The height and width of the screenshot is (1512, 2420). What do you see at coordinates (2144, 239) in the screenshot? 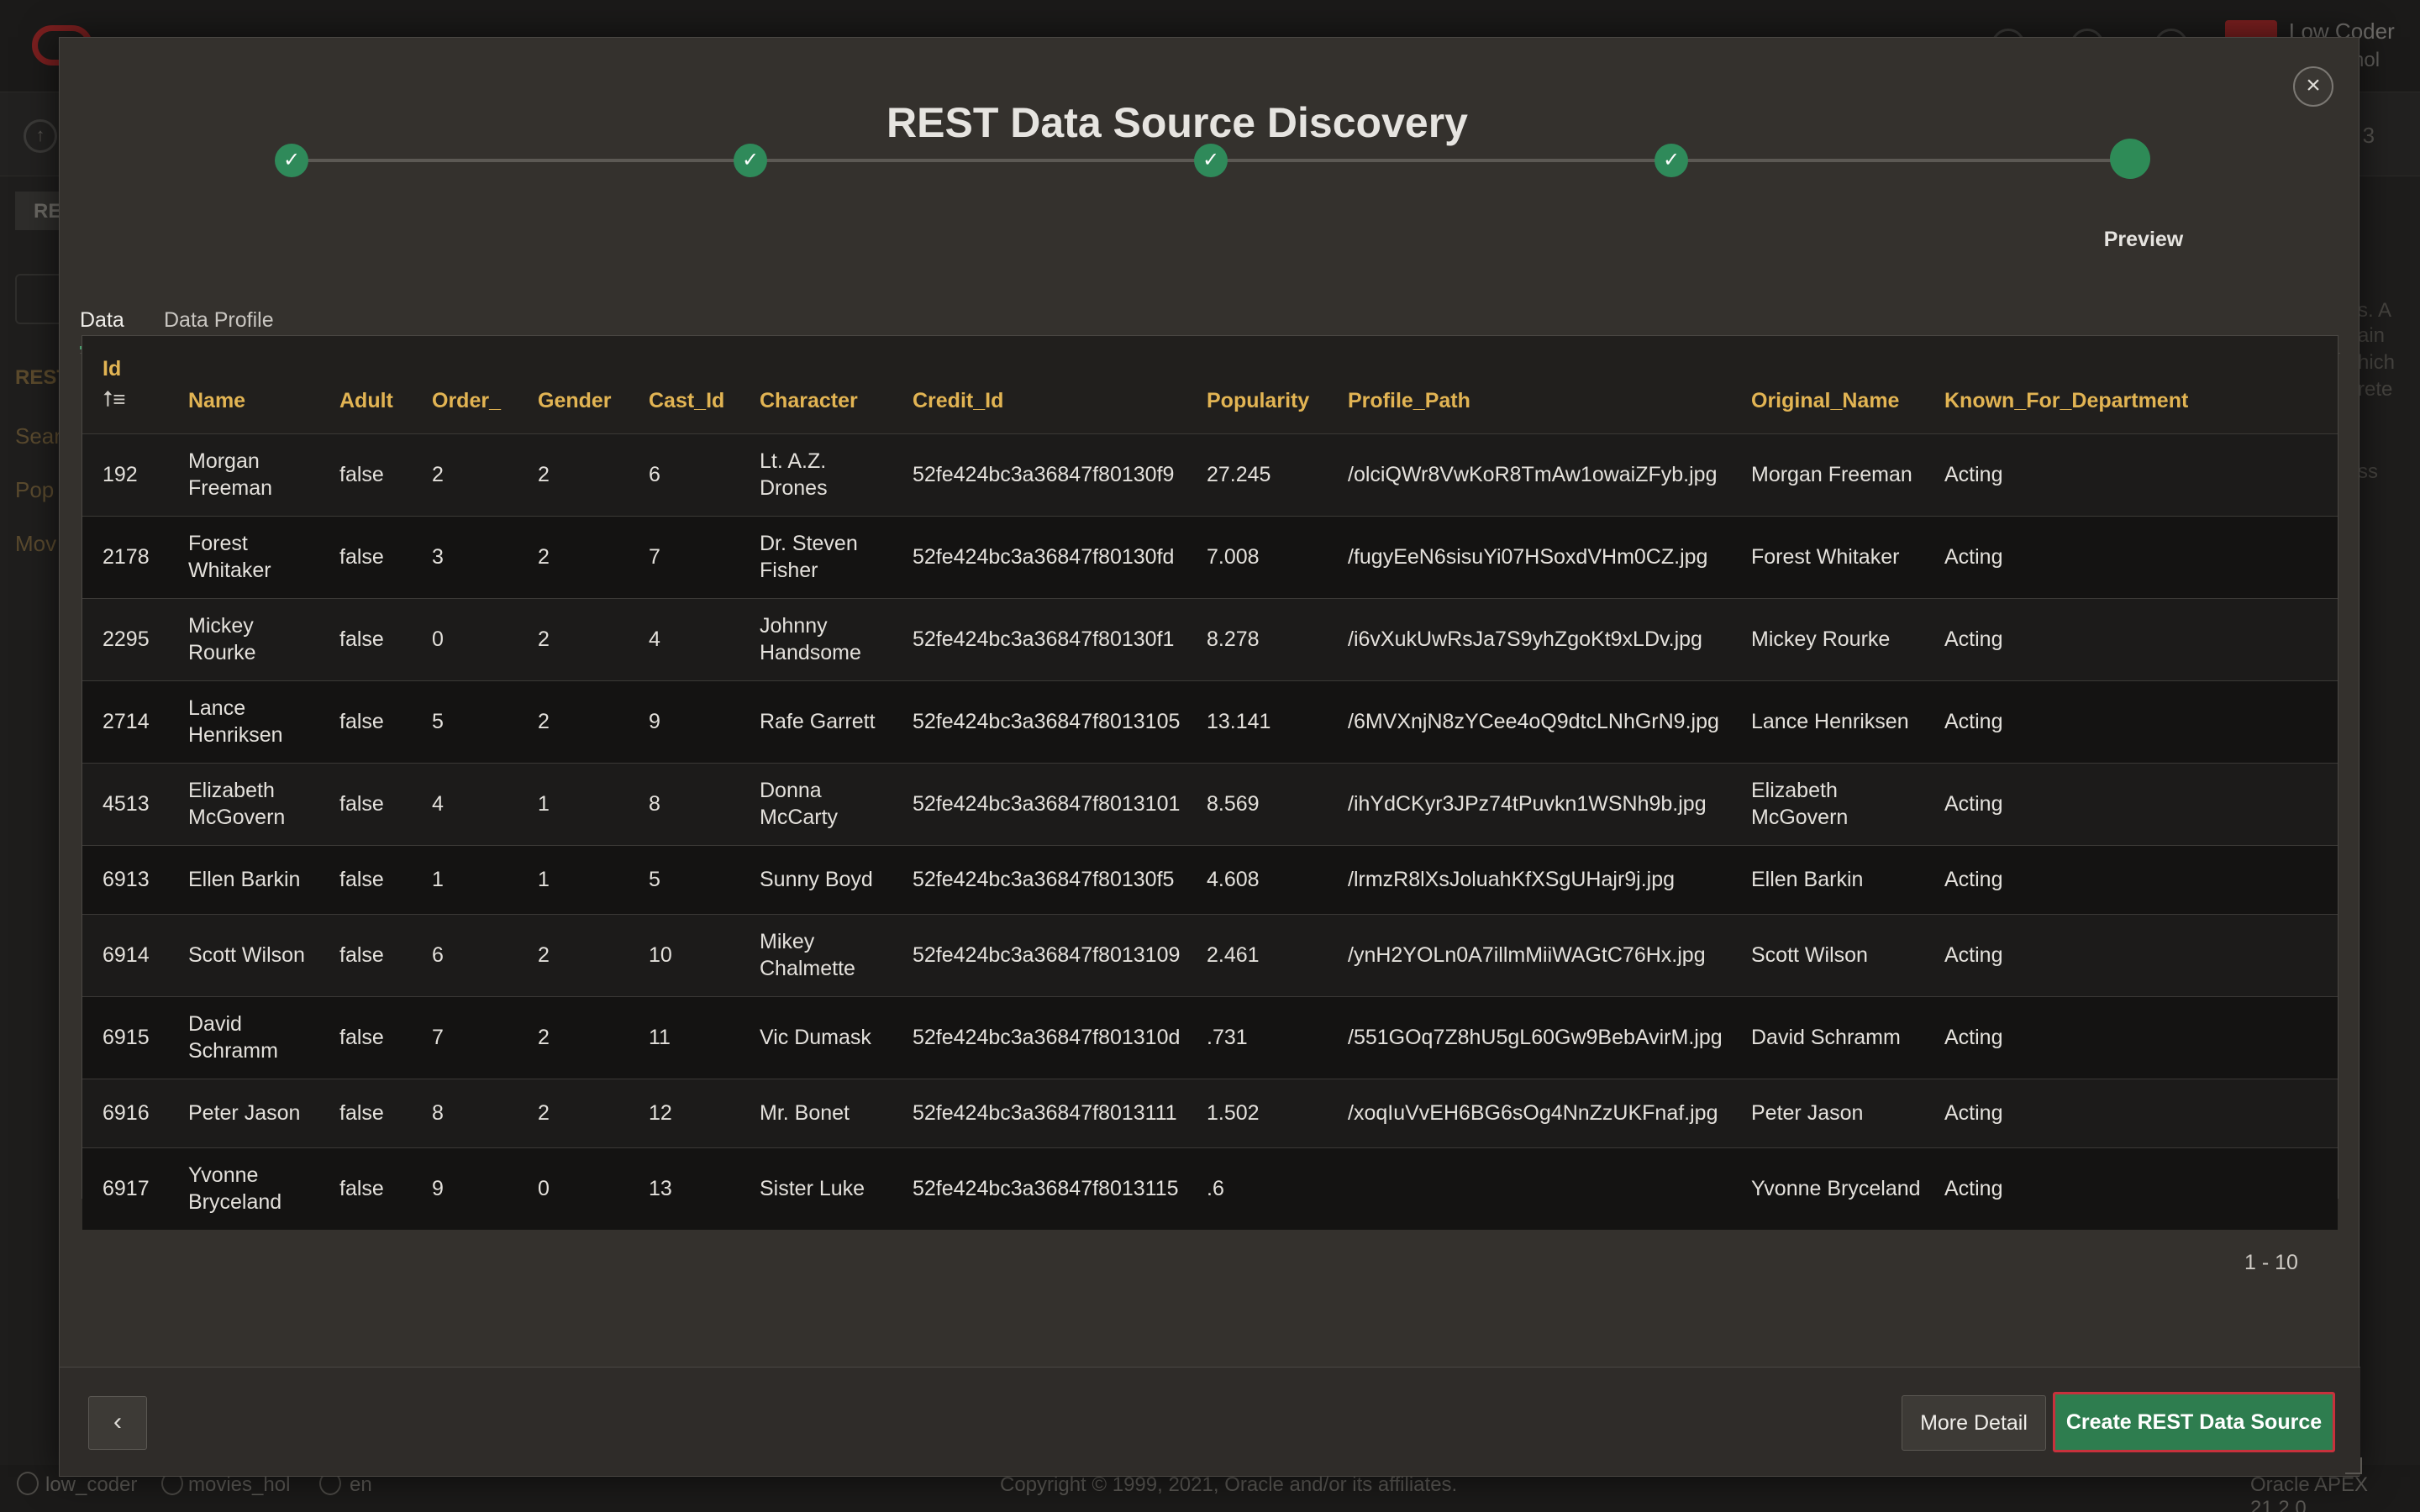
I see `wizard-current-label: Preview` at bounding box center [2144, 239].